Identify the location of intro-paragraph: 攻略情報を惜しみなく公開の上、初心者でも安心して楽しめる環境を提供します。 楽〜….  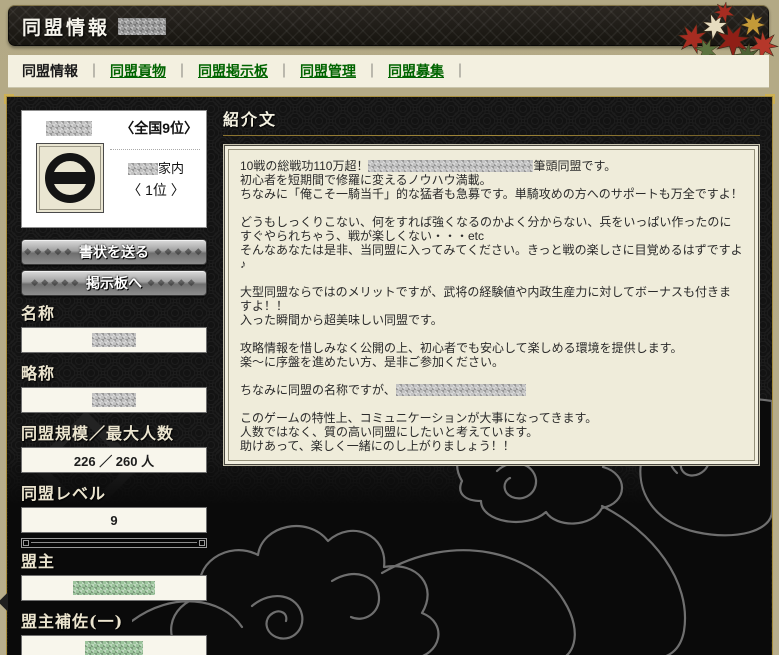
(461, 355).